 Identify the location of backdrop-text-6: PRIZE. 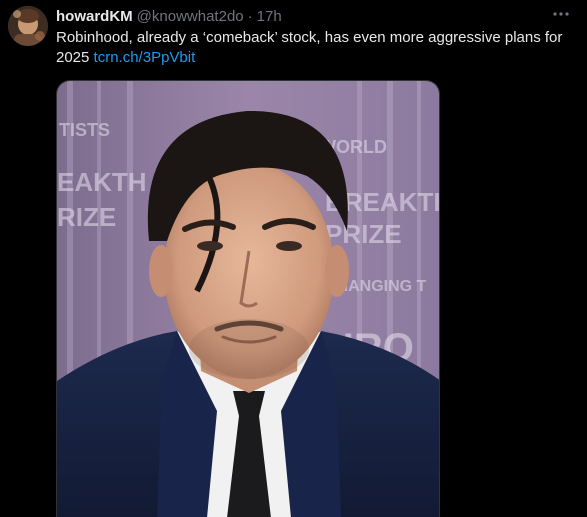
(363, 234).